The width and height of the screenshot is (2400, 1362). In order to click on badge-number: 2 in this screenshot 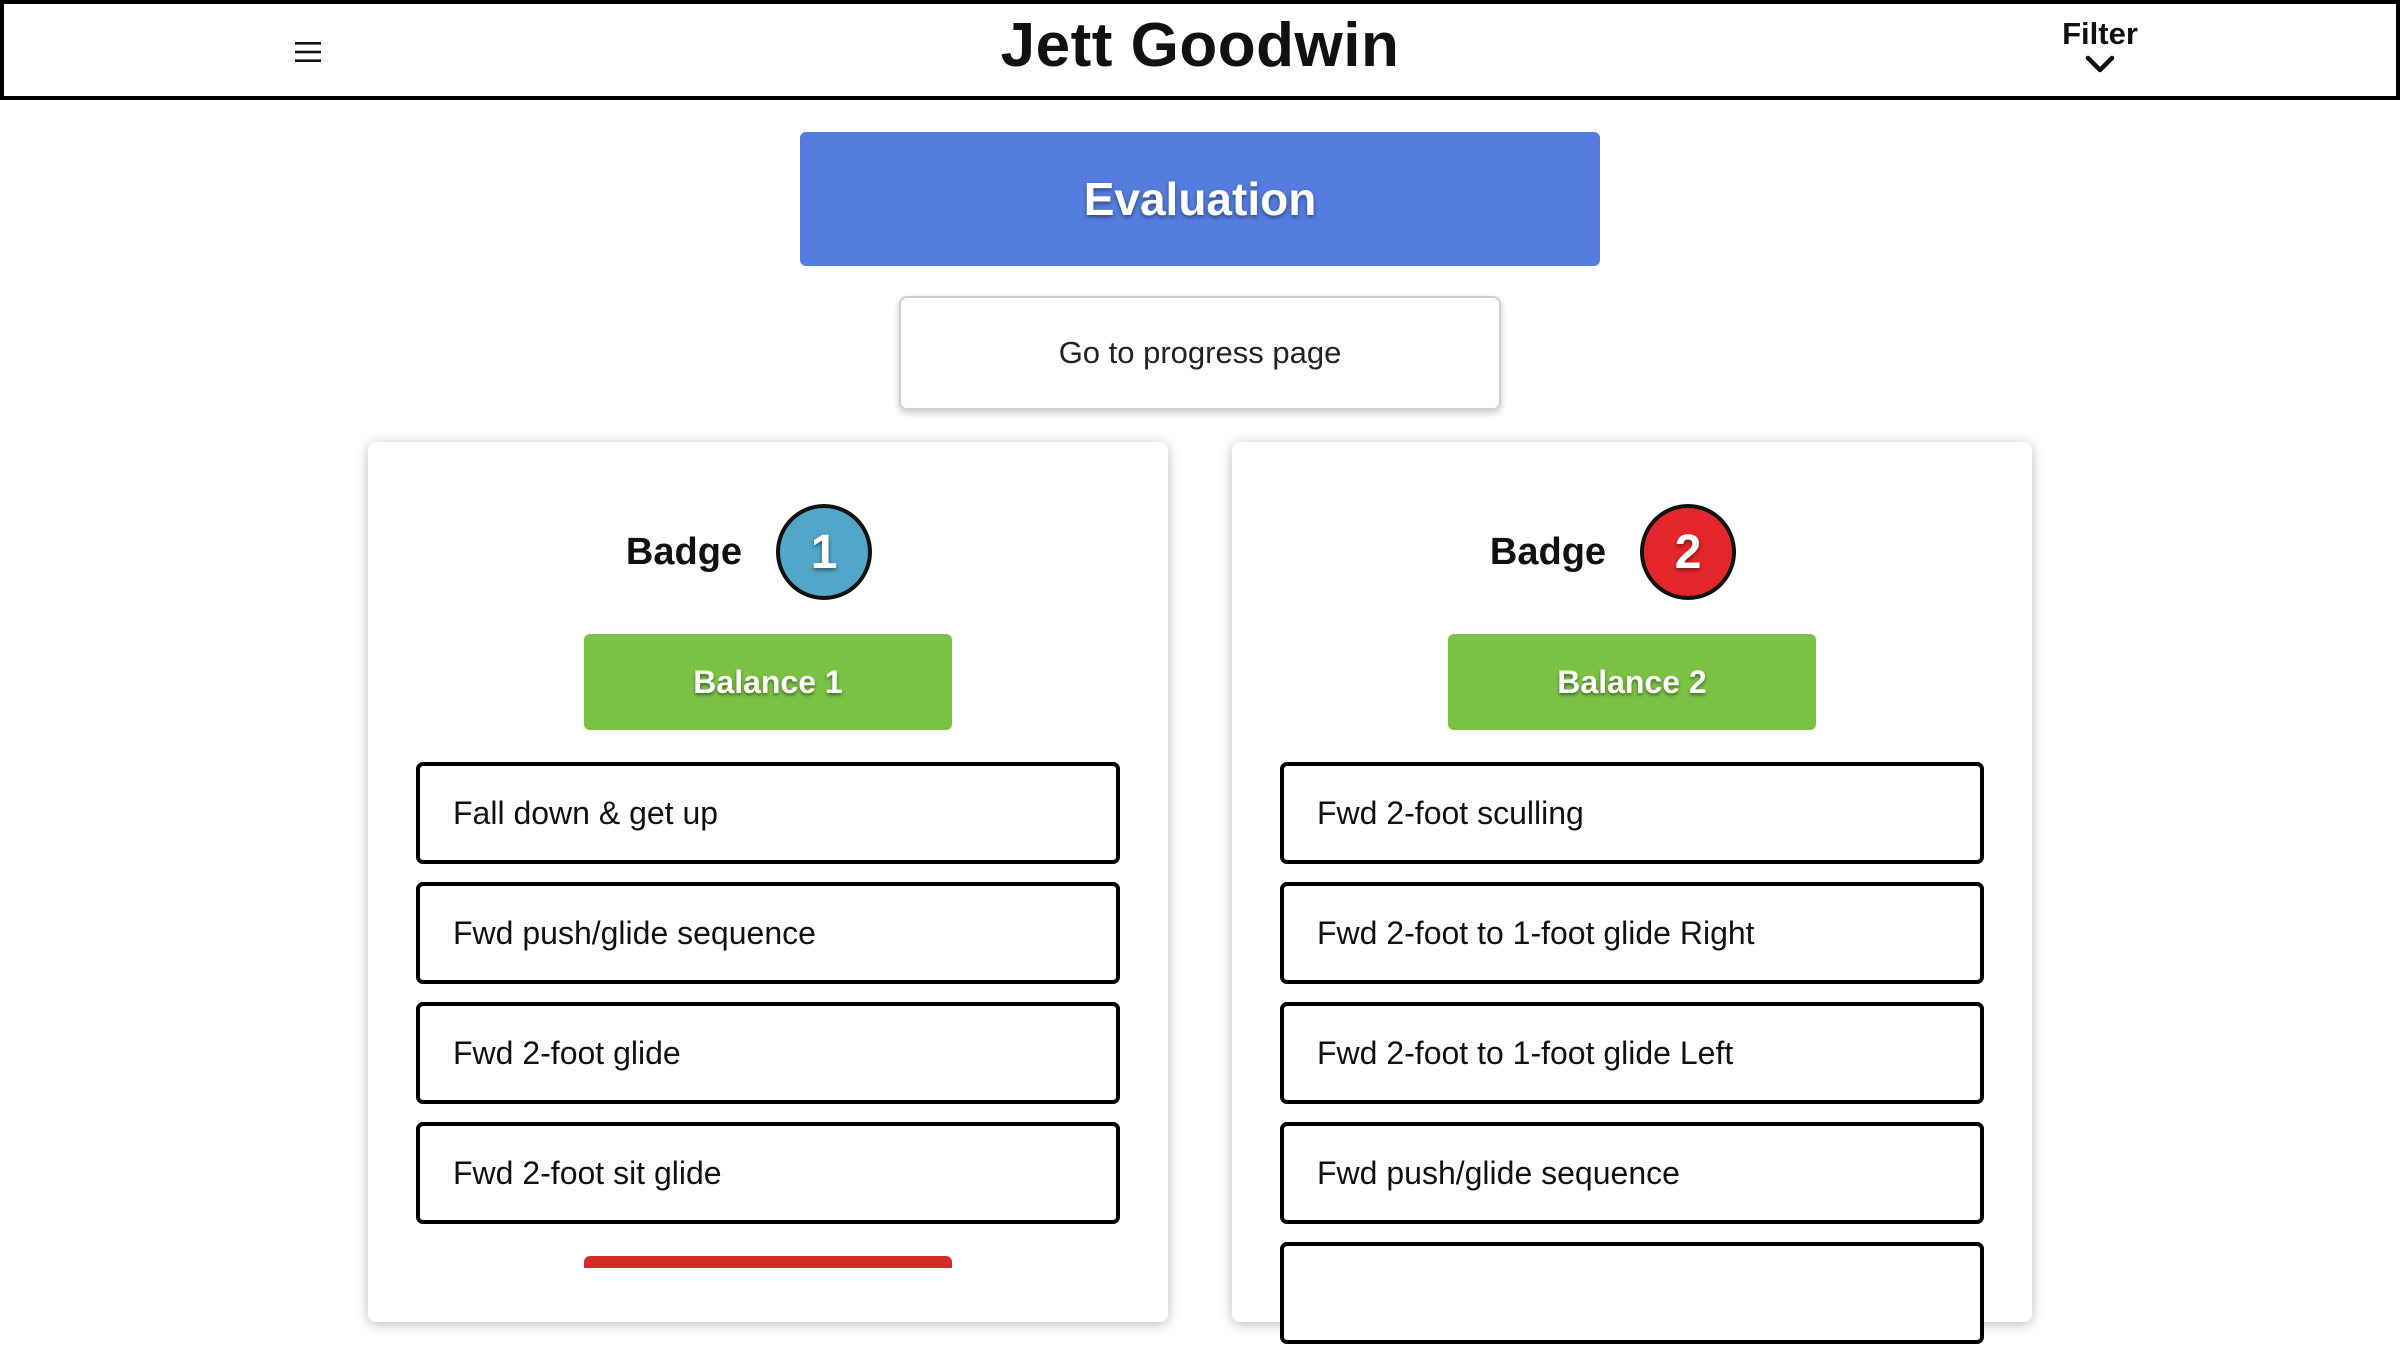, I will do `click(1688, 552)`.